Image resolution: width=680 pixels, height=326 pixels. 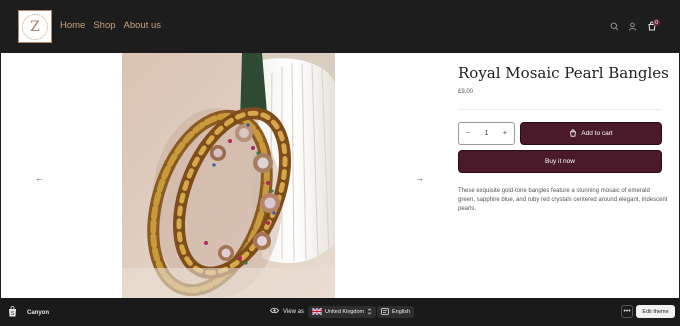 I want to click on country-label: United Kingdom, so click(x=345, y=312).